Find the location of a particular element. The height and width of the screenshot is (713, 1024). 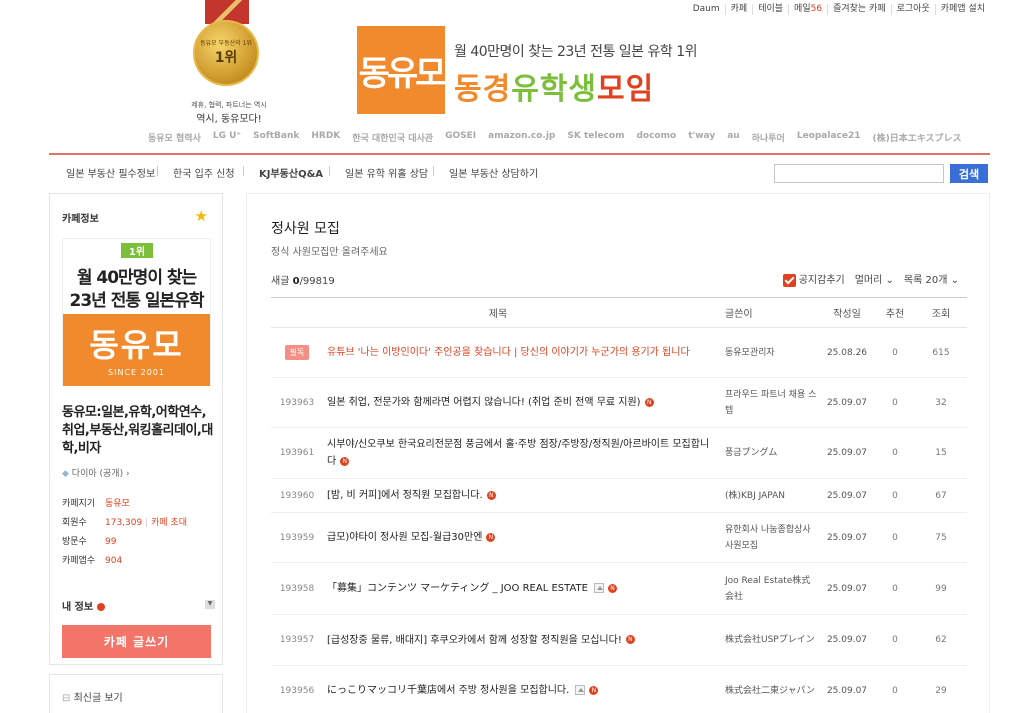

new-post-count: 0 is located at coordinates (296, 281).